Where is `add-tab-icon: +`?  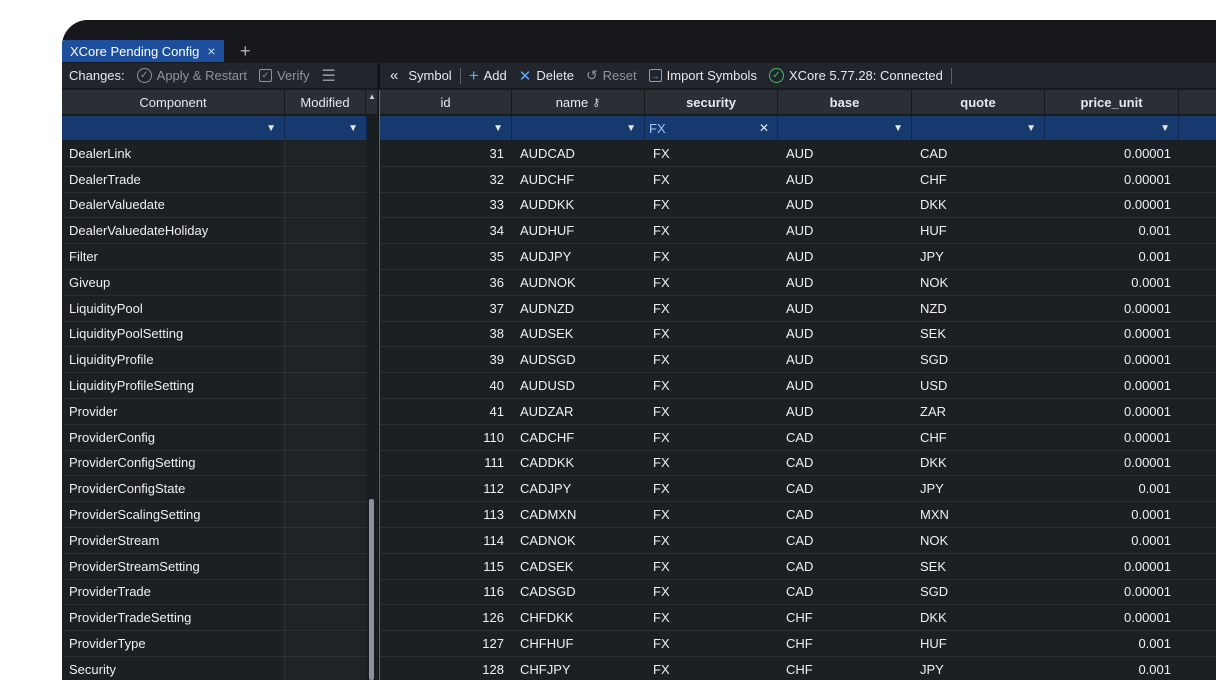 add-tab-icon: + is located at coordinates (245, 51).